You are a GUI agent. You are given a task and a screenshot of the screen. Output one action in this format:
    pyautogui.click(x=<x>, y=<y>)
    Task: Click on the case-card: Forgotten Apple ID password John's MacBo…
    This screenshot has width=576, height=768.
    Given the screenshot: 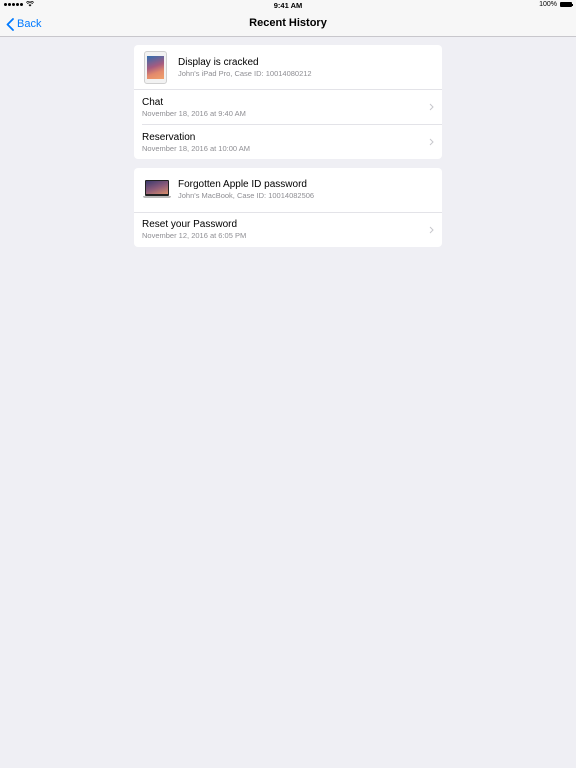 What is the action you would take?
    pyautogui.click(x=288, y=207)
    